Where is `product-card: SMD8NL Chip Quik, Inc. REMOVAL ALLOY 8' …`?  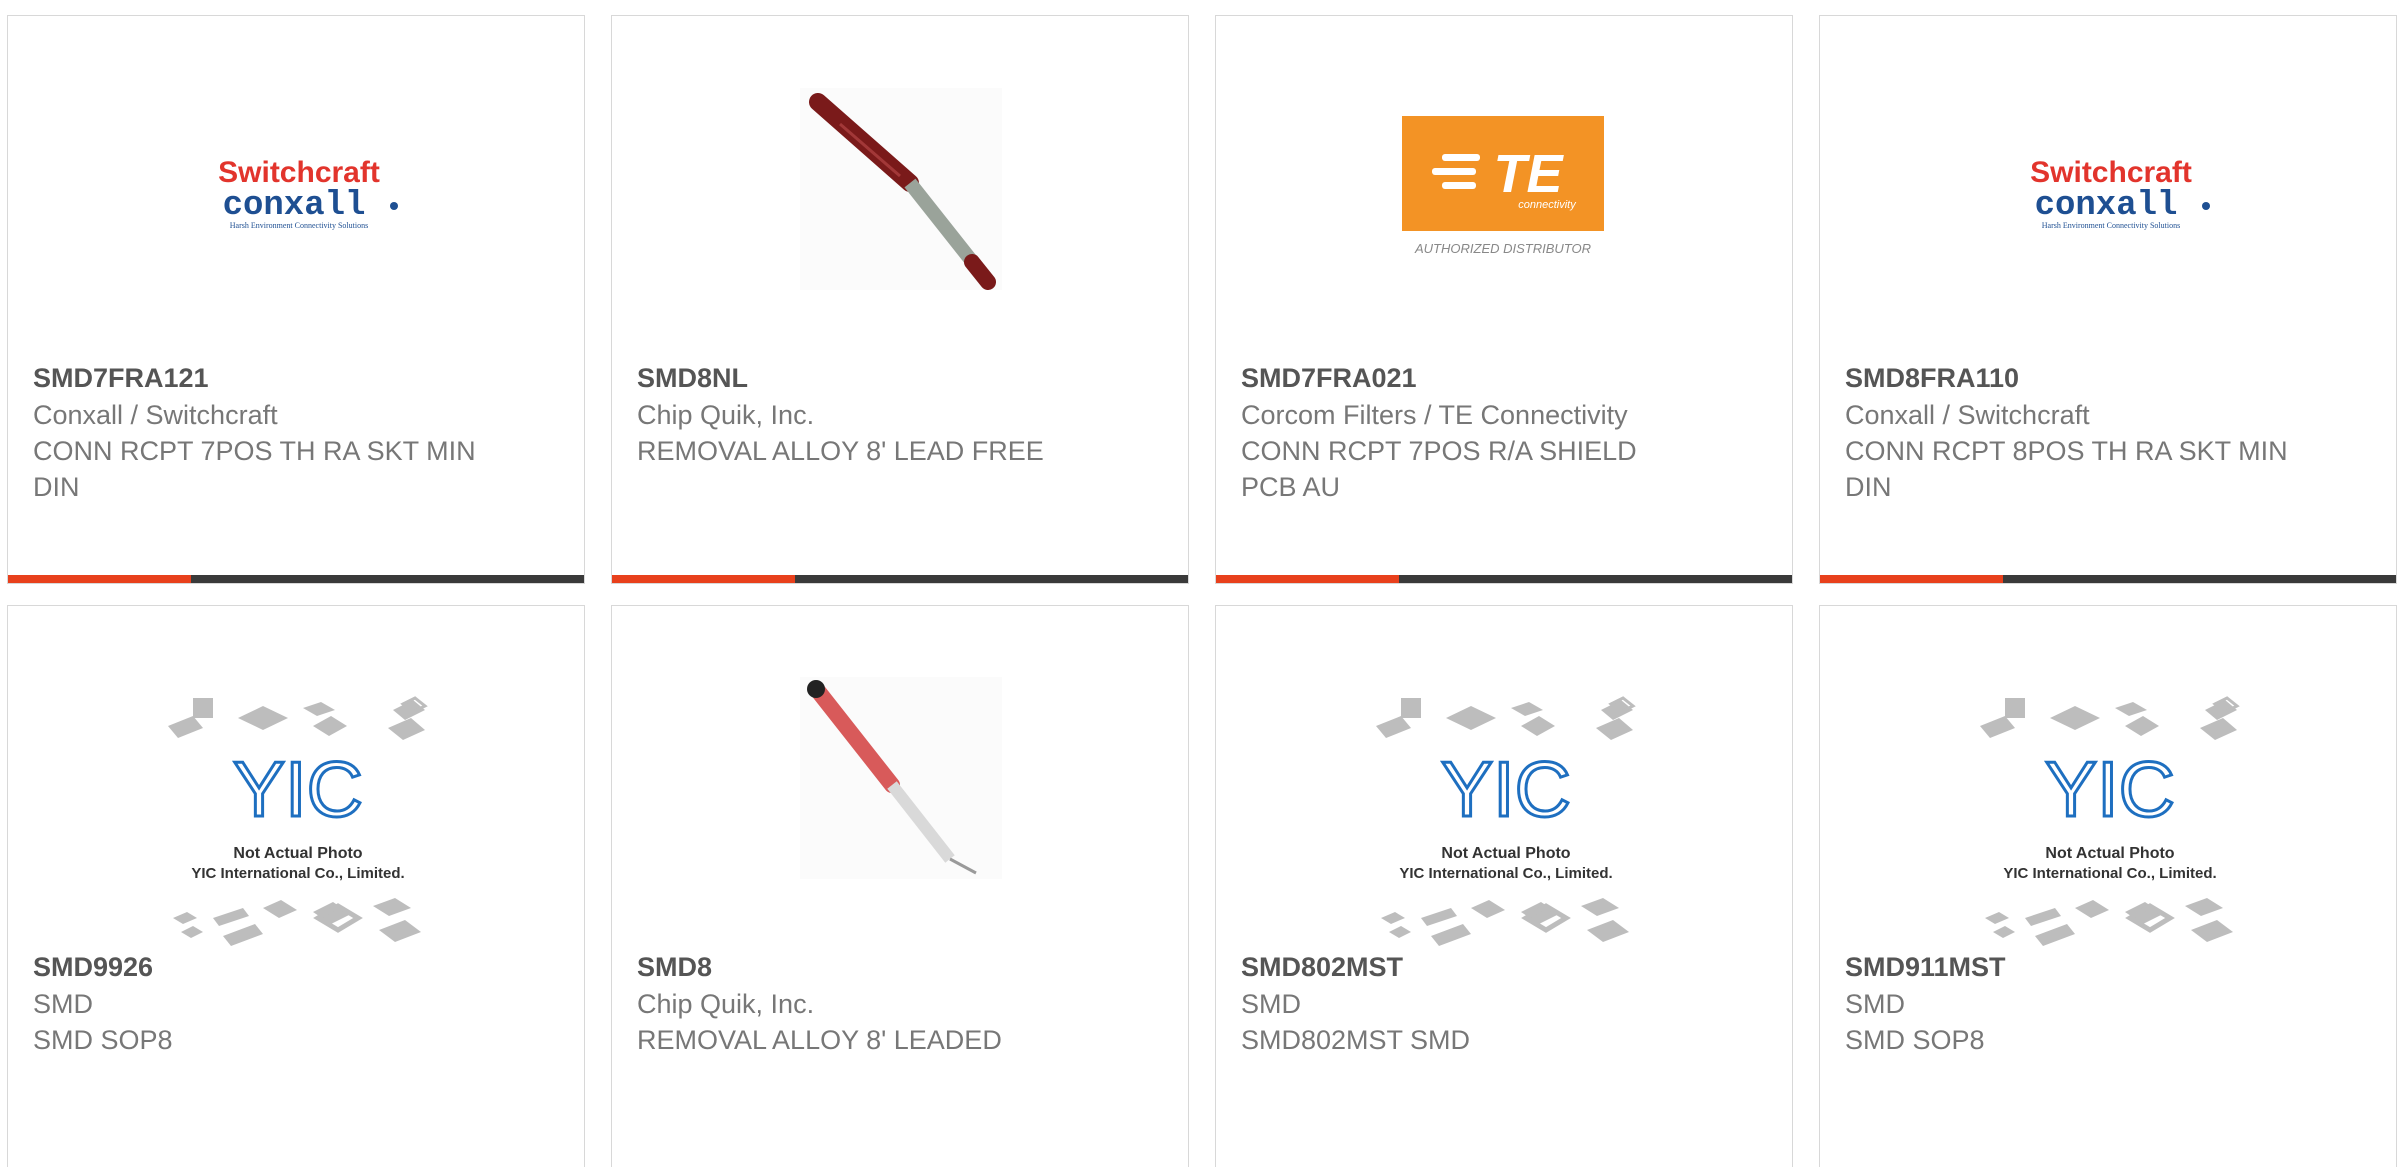
product-card: SMD8NL Chip Quik, Inc. REMOVAL ALLOY 8' … is located at coordinates (900, 299).